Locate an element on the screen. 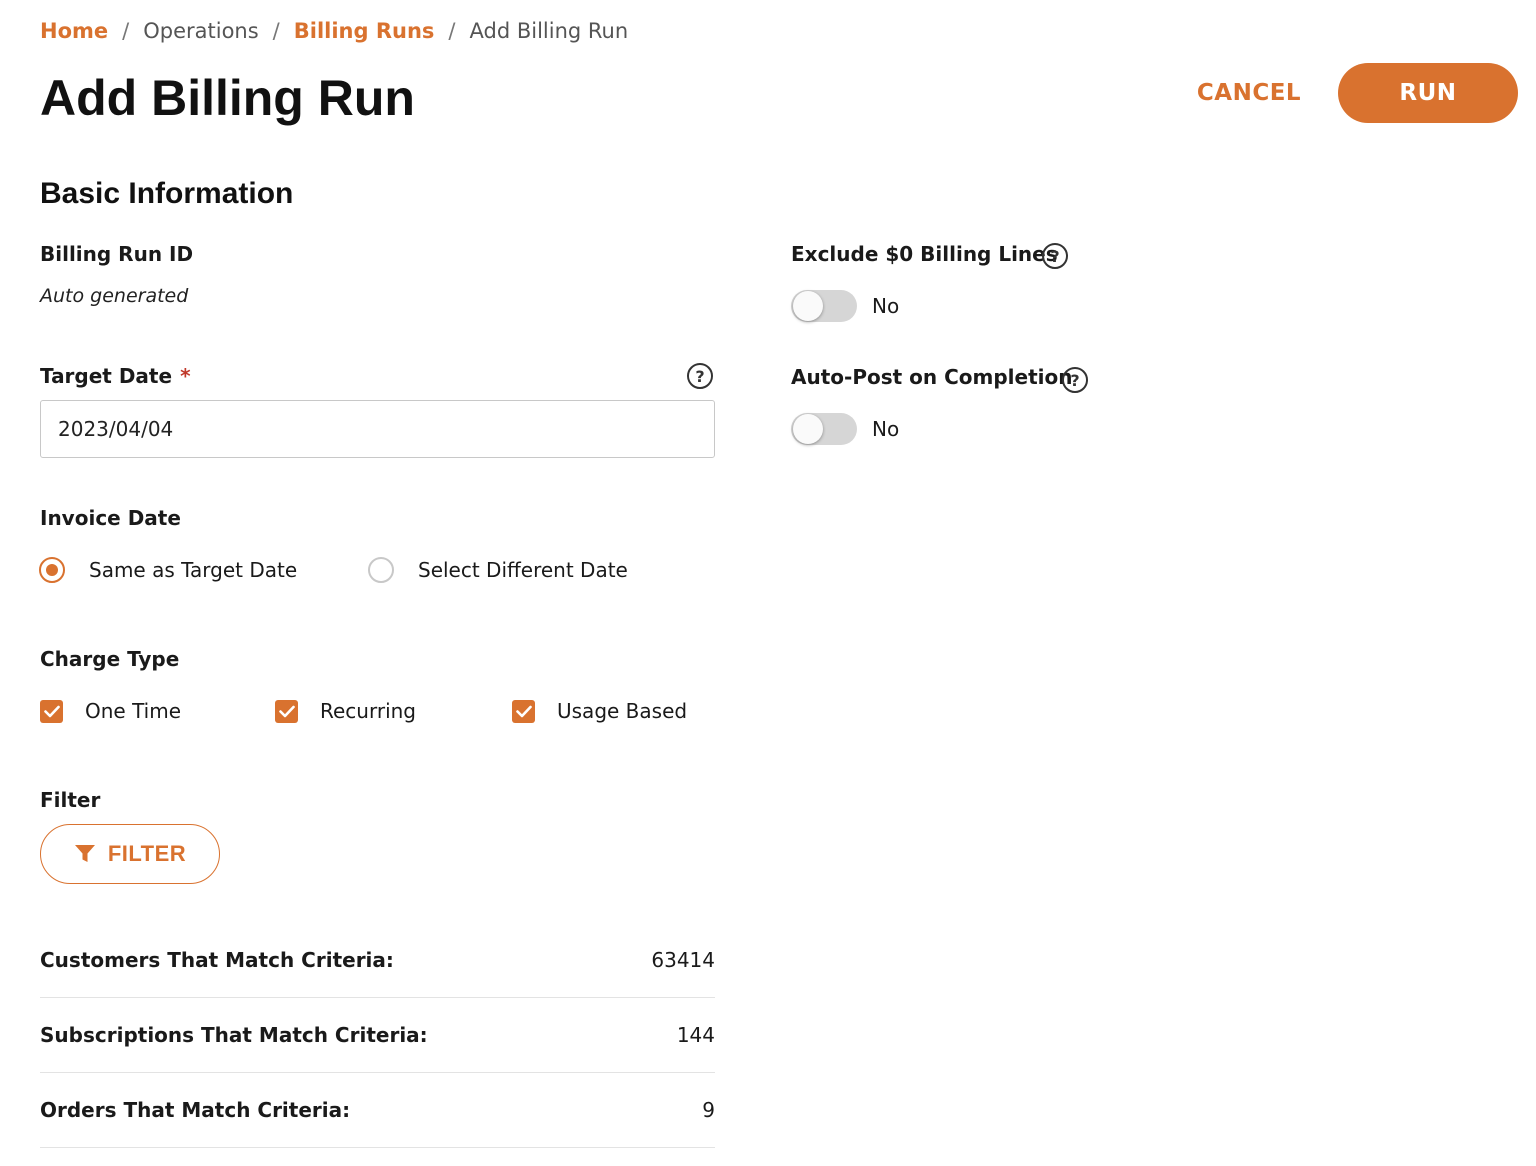  exclude-zero-toggle is located at coordinates (824, 306).